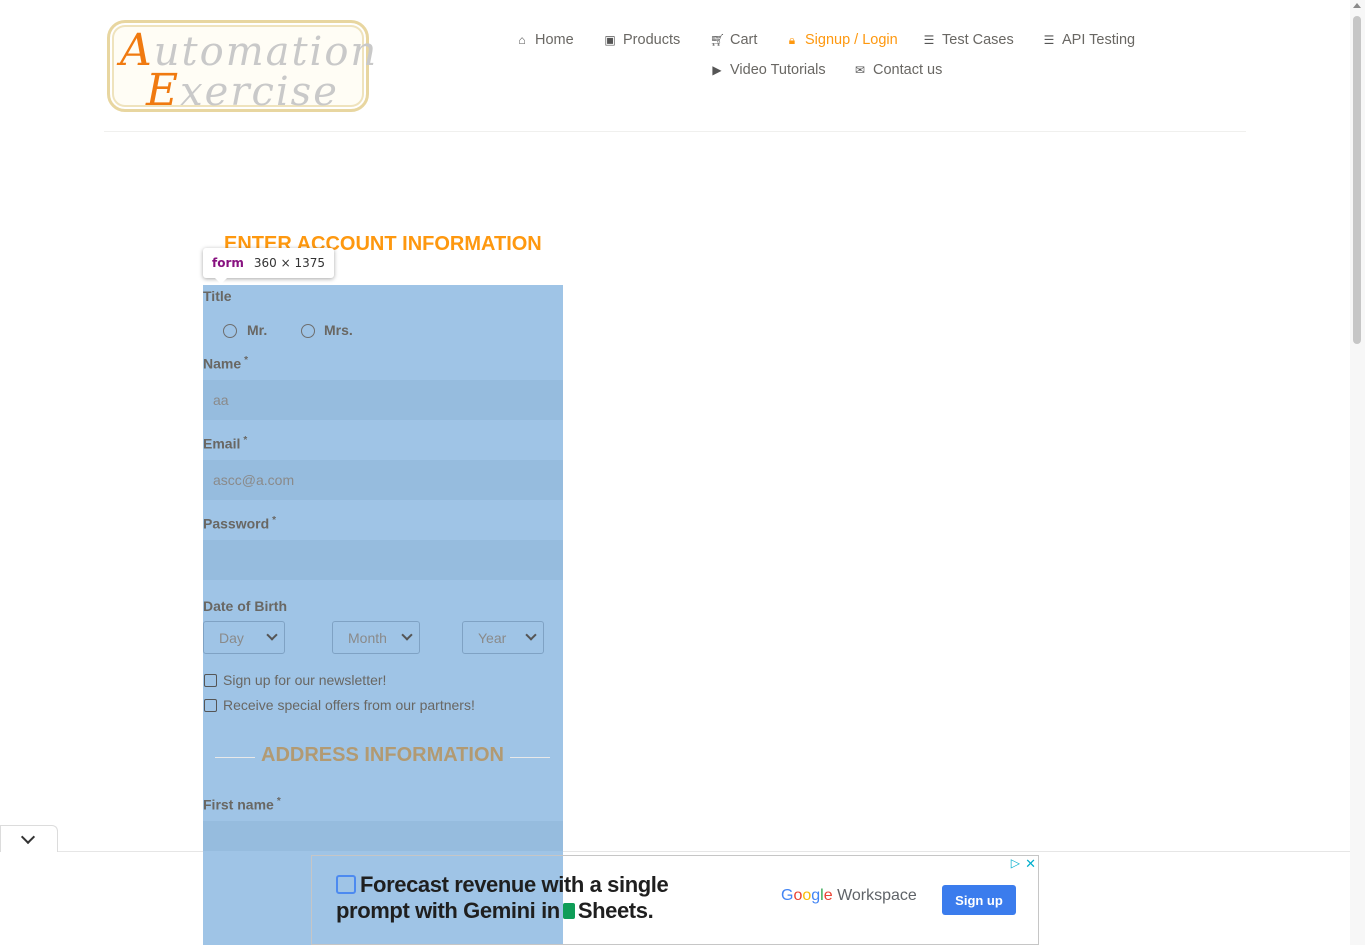 This screenshot has width=1365, height=945. I want to click on email-label: Email *, so click(225, 443).